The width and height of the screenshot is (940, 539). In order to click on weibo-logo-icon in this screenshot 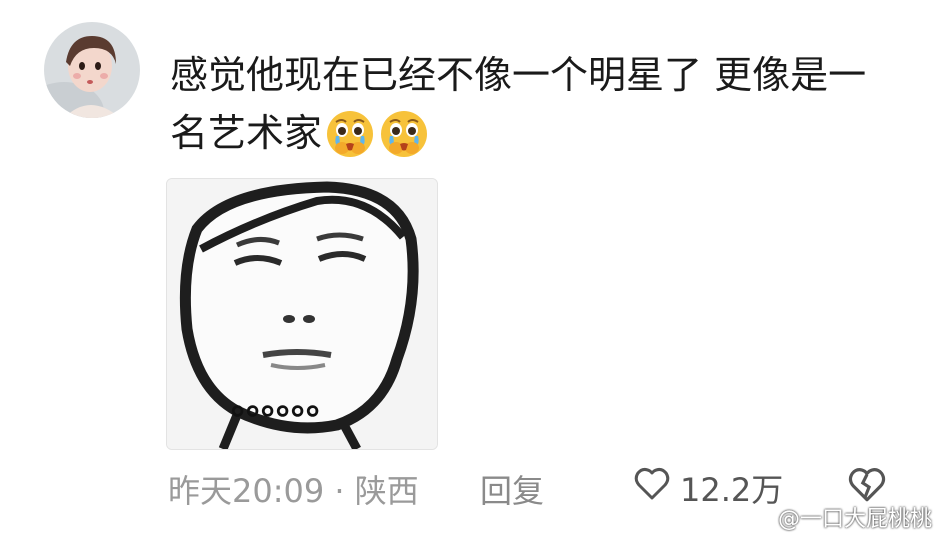, I will do `click(762, 517)`.